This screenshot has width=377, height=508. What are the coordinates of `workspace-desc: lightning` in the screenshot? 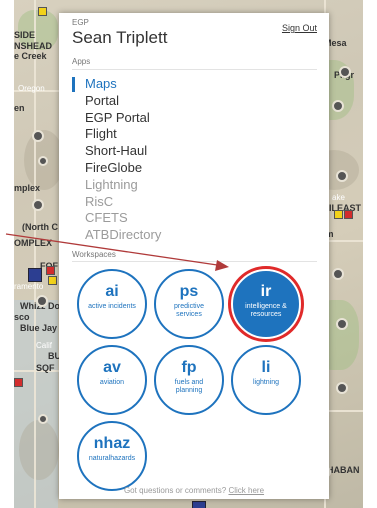 It's located at (266, 382).